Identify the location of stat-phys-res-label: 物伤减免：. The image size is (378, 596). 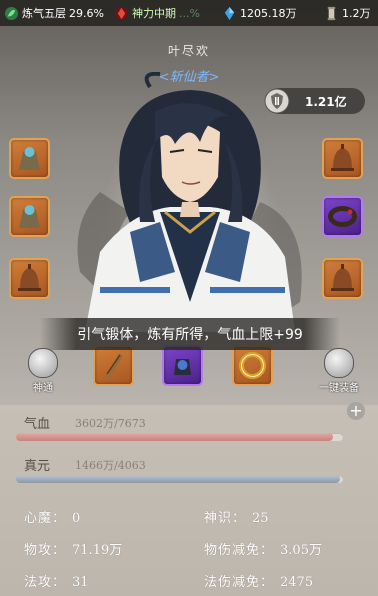
(239, 550).